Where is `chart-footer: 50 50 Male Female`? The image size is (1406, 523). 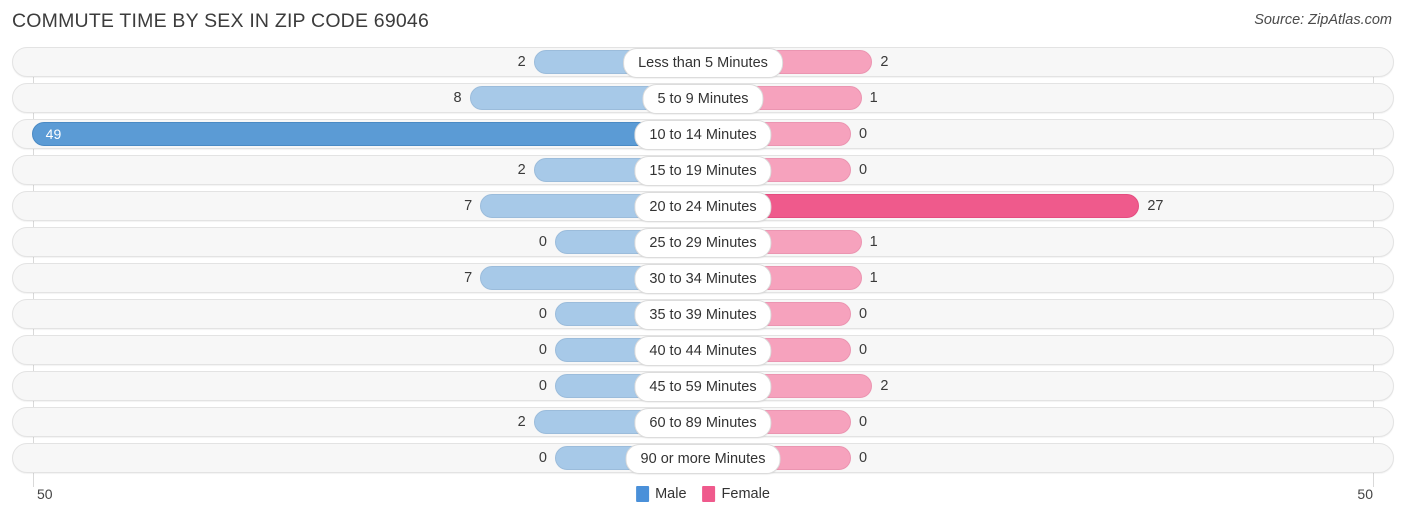 chart-footer: 50 50 Male Female is located at coordinates (703, 502).